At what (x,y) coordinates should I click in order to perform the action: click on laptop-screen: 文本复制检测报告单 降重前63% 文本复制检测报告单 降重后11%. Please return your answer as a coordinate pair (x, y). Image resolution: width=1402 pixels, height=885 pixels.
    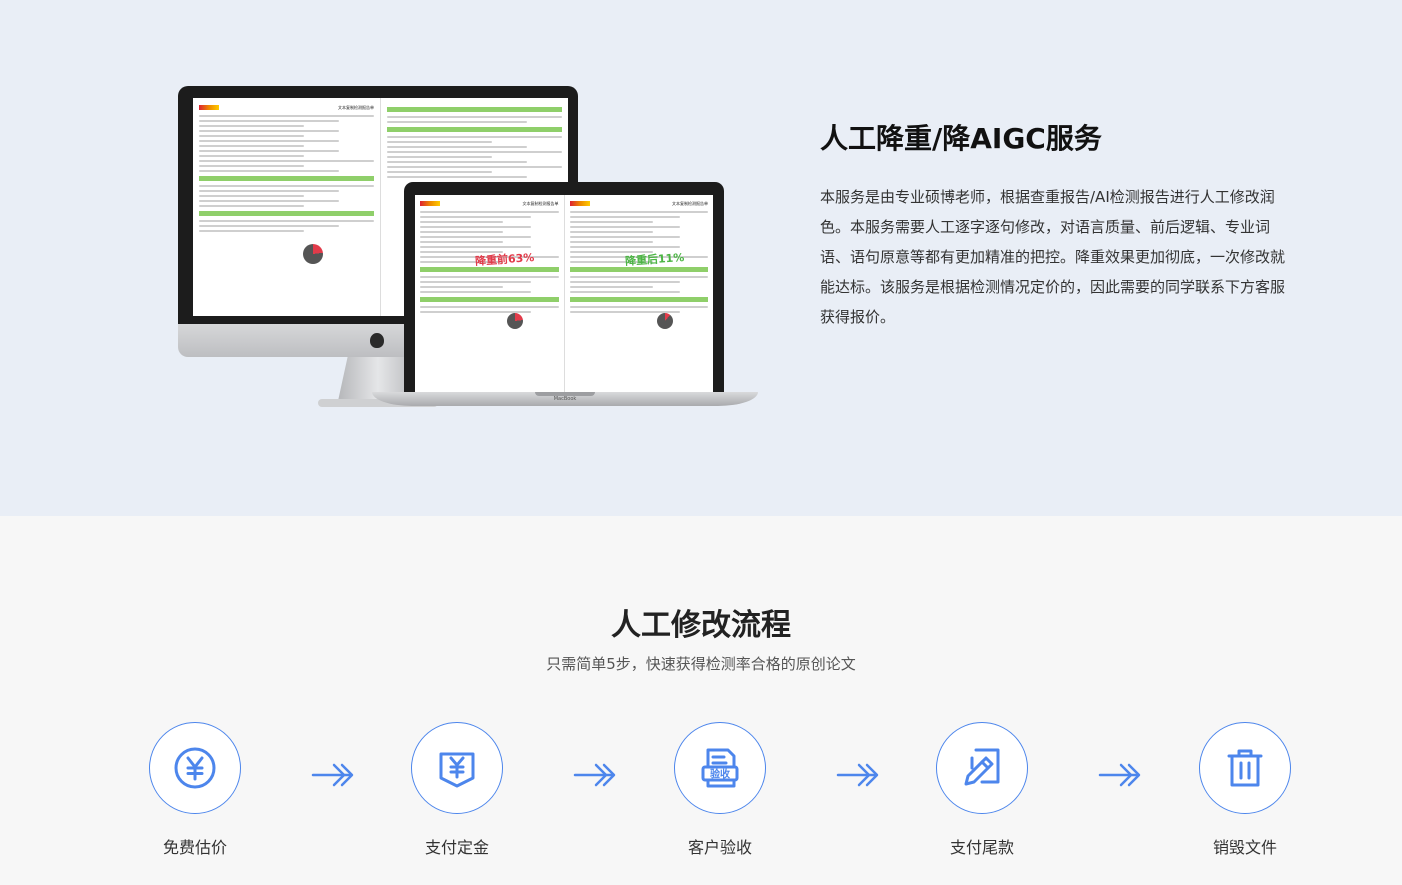
    Looking at the image, I should click on (564, 287).